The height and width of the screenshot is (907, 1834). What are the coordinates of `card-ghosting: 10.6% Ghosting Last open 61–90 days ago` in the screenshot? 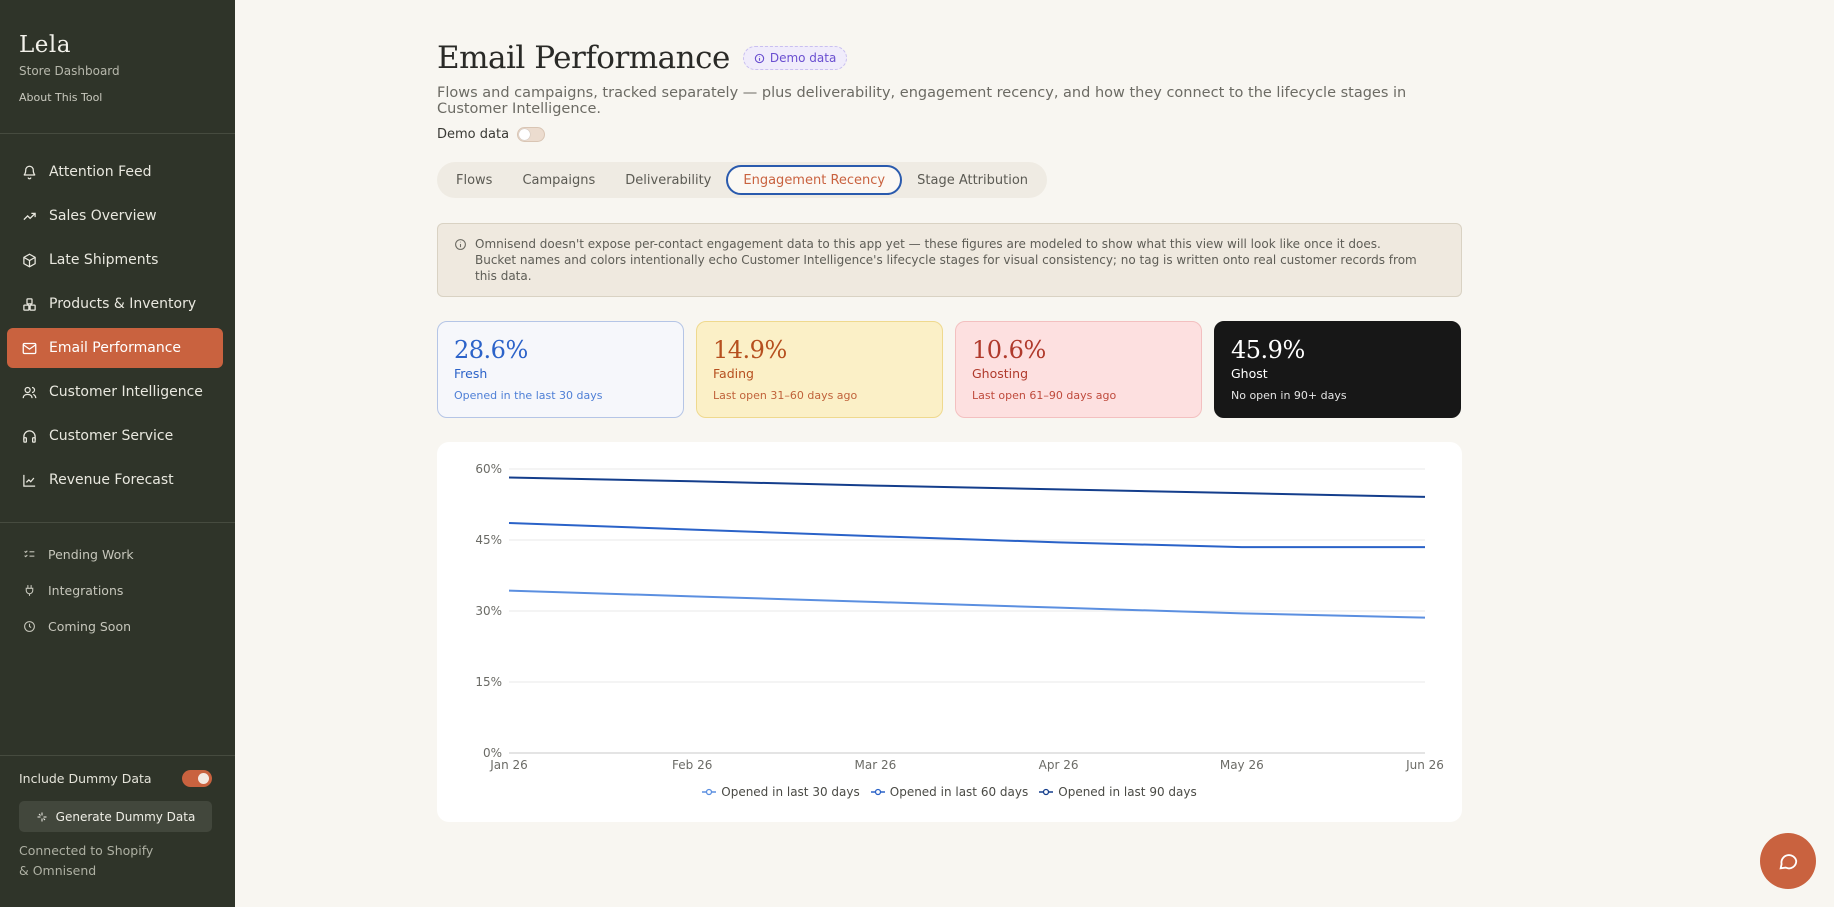 It's located at (1078, 369).